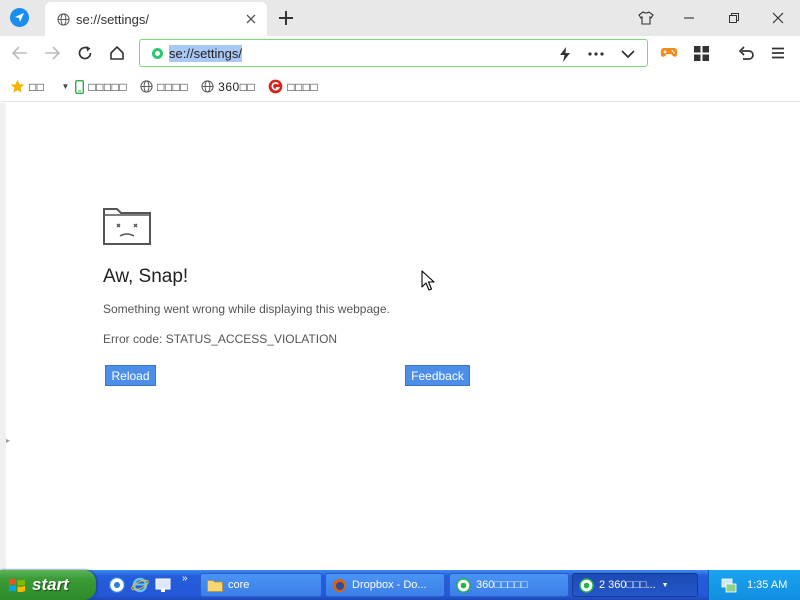 The height and width of the screenshot is (600, 800). I want to click on firefox-icon, so click(339, 585).